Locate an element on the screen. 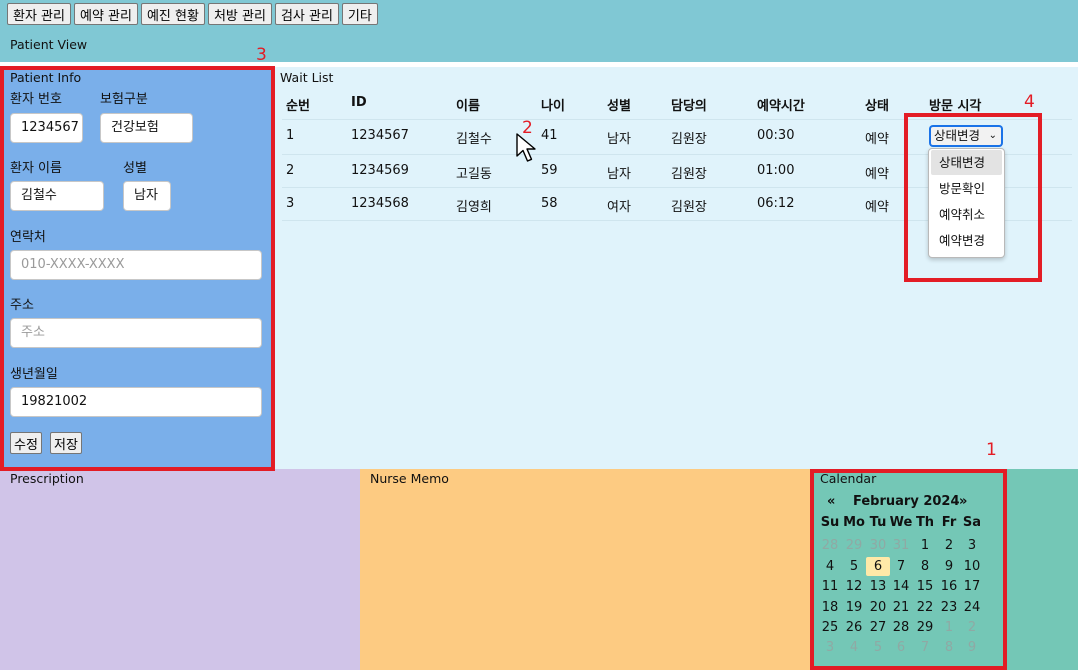  birth-field: 19821002 is located at coordinates (136, 402).